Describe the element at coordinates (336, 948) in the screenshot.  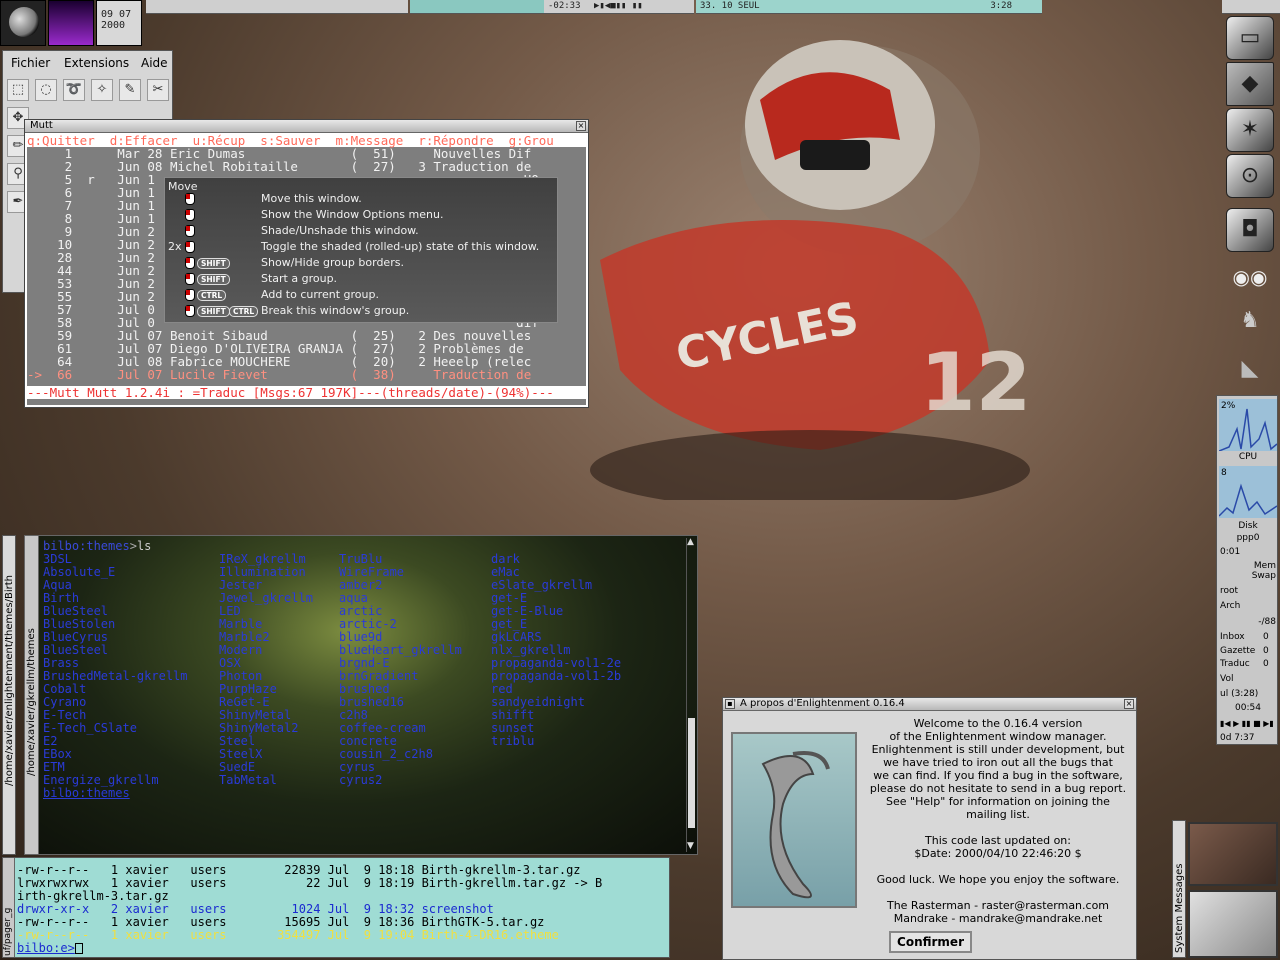
I see `ls-prompt: bilbo:e>` at that location.